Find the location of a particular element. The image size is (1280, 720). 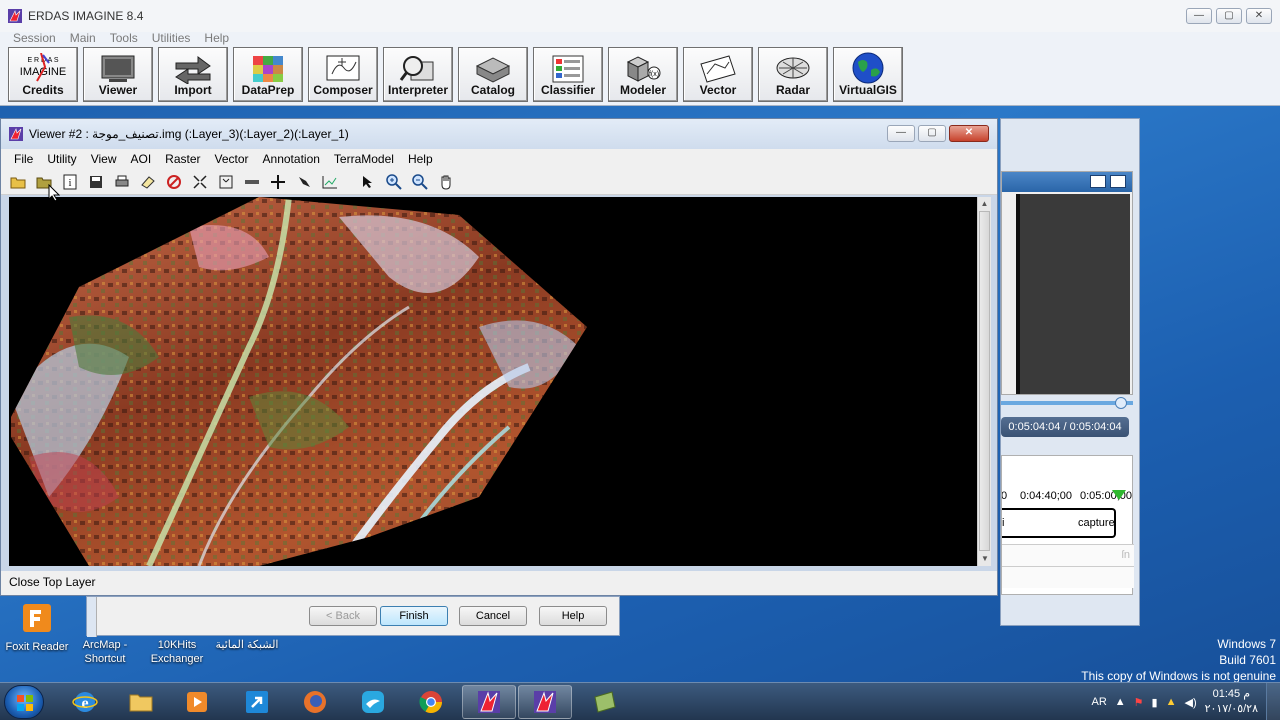

show-desktop-button is located at coordinates (1273, 701).